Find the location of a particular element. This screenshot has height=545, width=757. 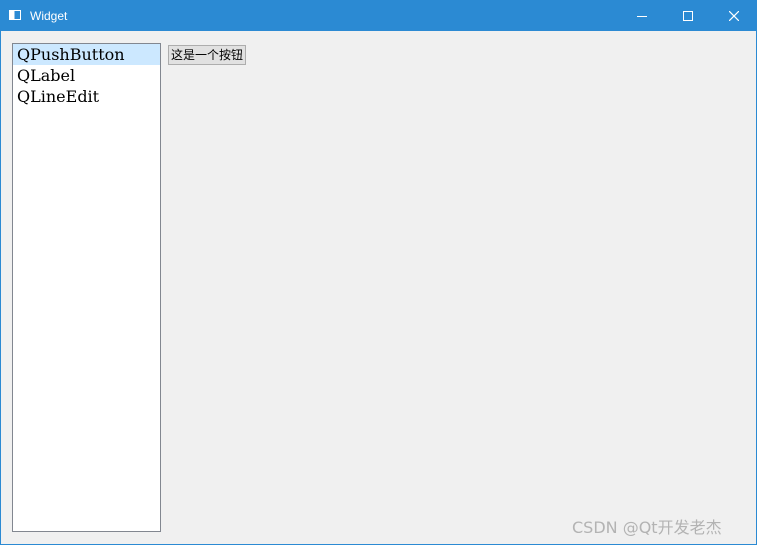

minimize-button is located at coordinates (642, 16).